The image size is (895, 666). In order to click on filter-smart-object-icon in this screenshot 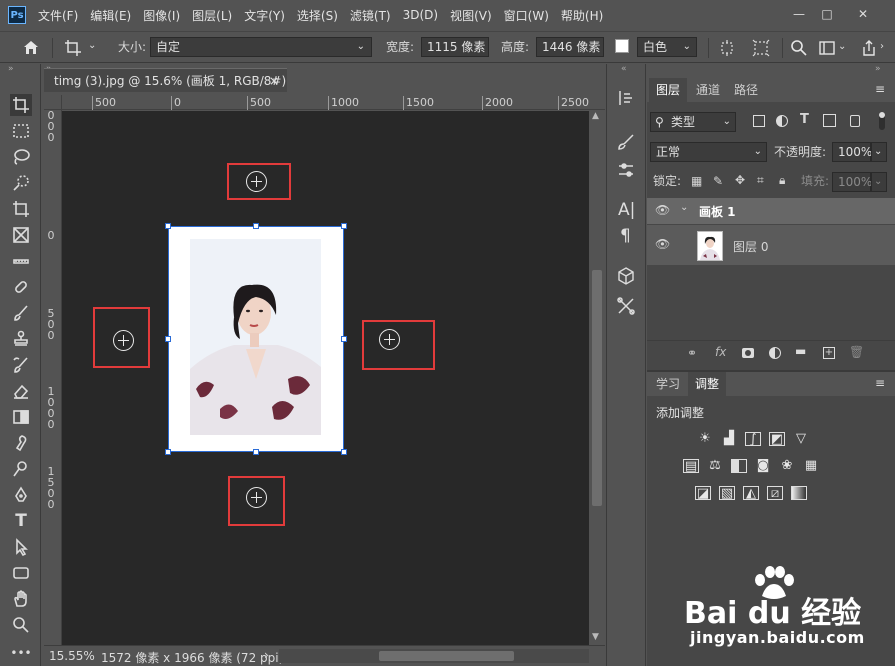, I will do `click(855, 121)`.